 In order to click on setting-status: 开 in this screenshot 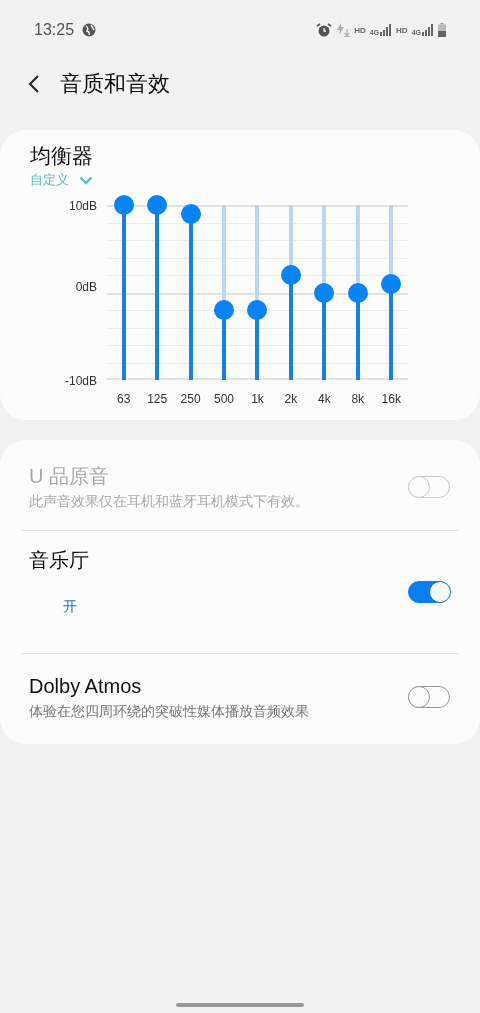, I will do `click(70, 607)`.